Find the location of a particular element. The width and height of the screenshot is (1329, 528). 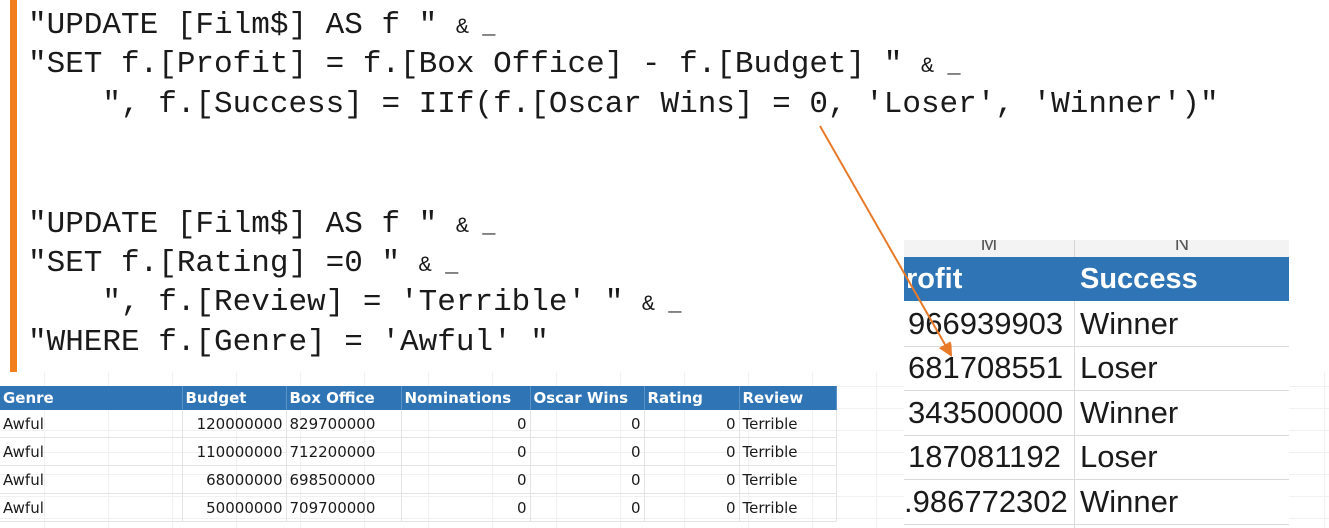

column-header-genre: Genre is located at coordinates (91, 398).